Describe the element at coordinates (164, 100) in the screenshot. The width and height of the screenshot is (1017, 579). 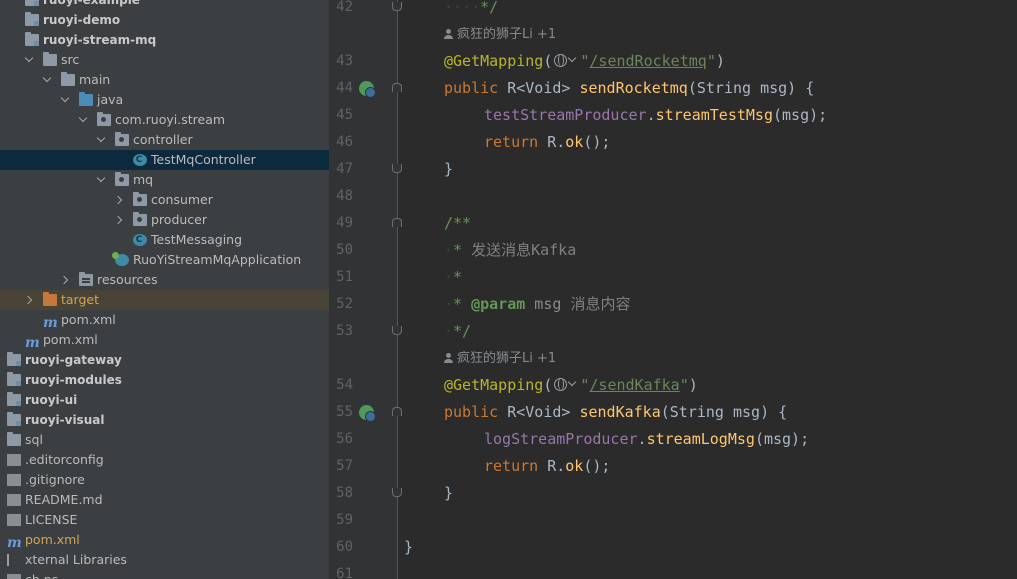
I see `tree-item: java` at that location.